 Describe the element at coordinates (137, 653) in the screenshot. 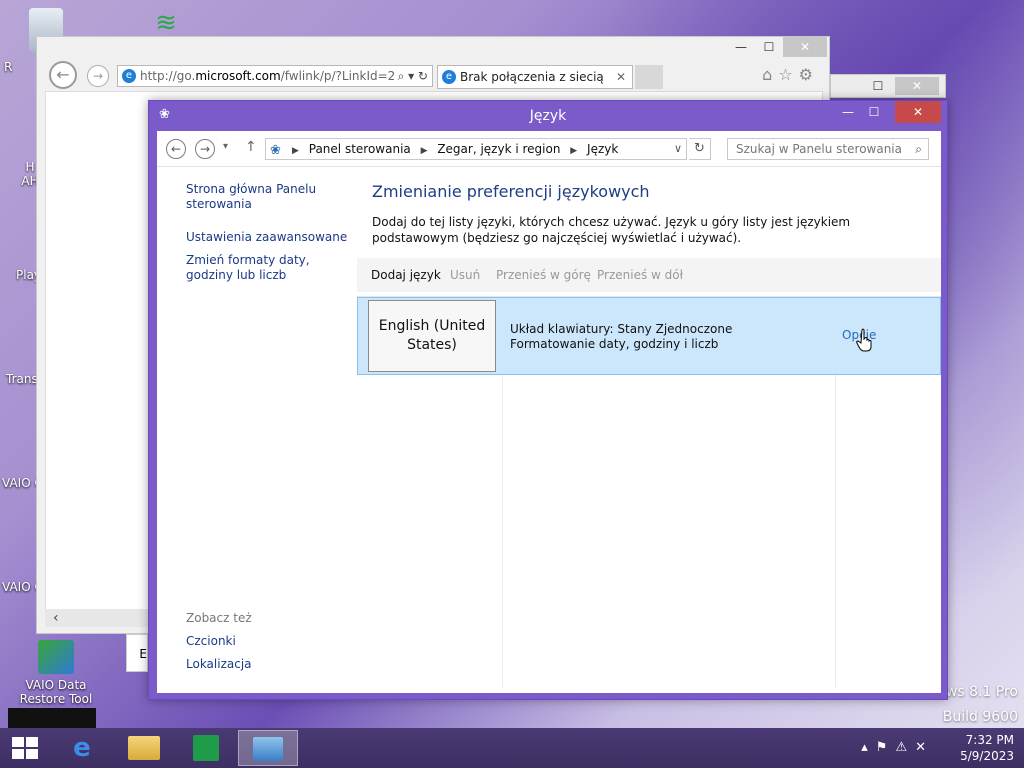

I see `background-window-fragment: E` at that location.